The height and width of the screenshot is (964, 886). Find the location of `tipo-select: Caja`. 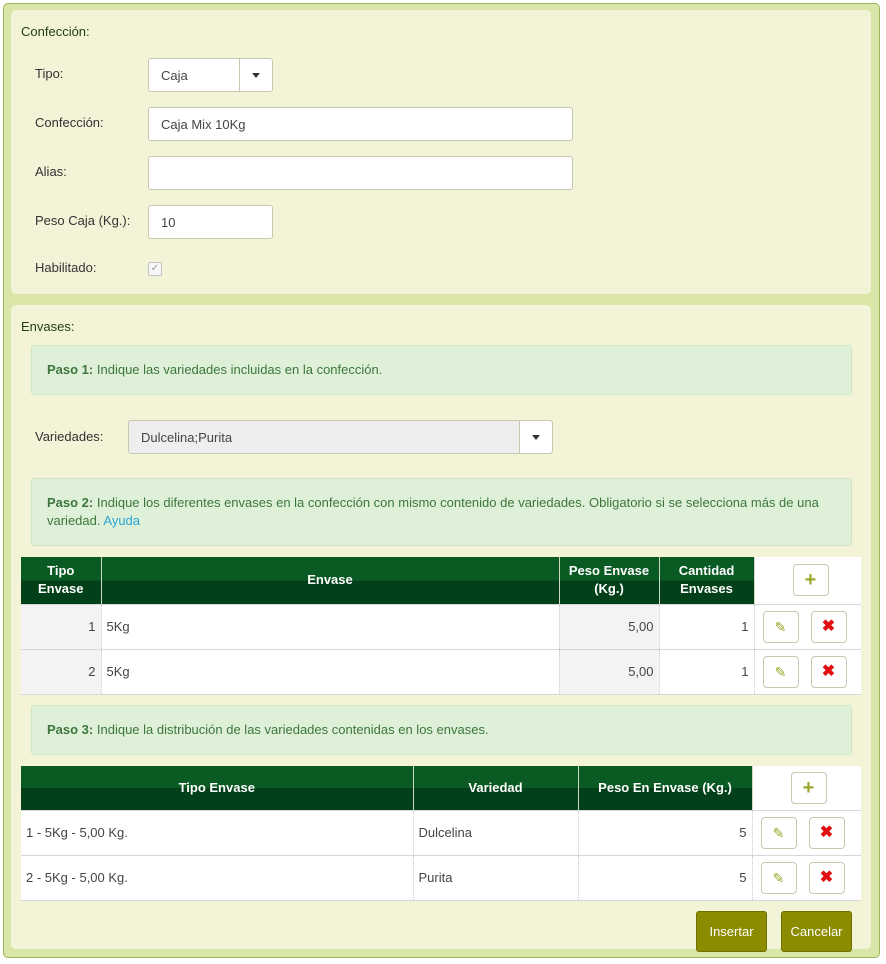

tipo-select: Caja is located at coordinates (210, 75).